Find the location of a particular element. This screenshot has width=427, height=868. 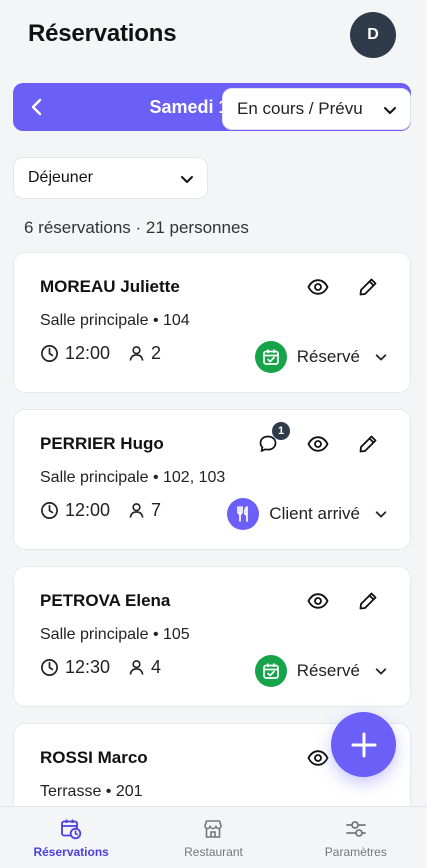

previous-day-button is located at coordinates (37, 107).